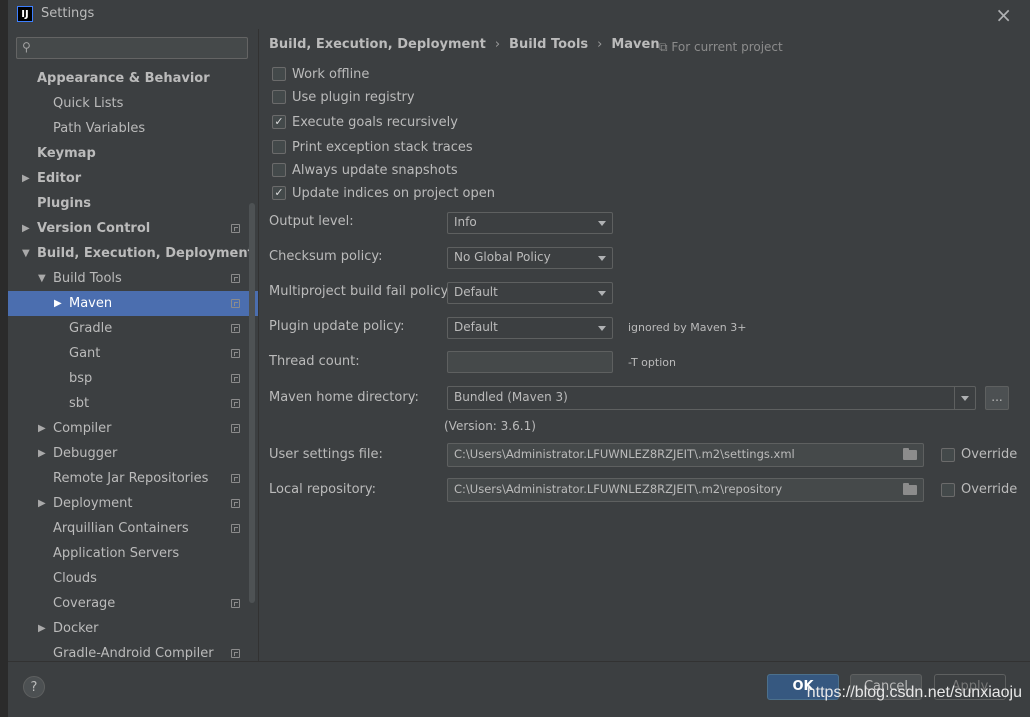 Image resolution: width=1030 pixels, height=717 pixels. Describe the element at coordinates (133, 78) in the screenshot. I see `sidebar-item-appearance-behavior: Appearance & Behavior` at that location.